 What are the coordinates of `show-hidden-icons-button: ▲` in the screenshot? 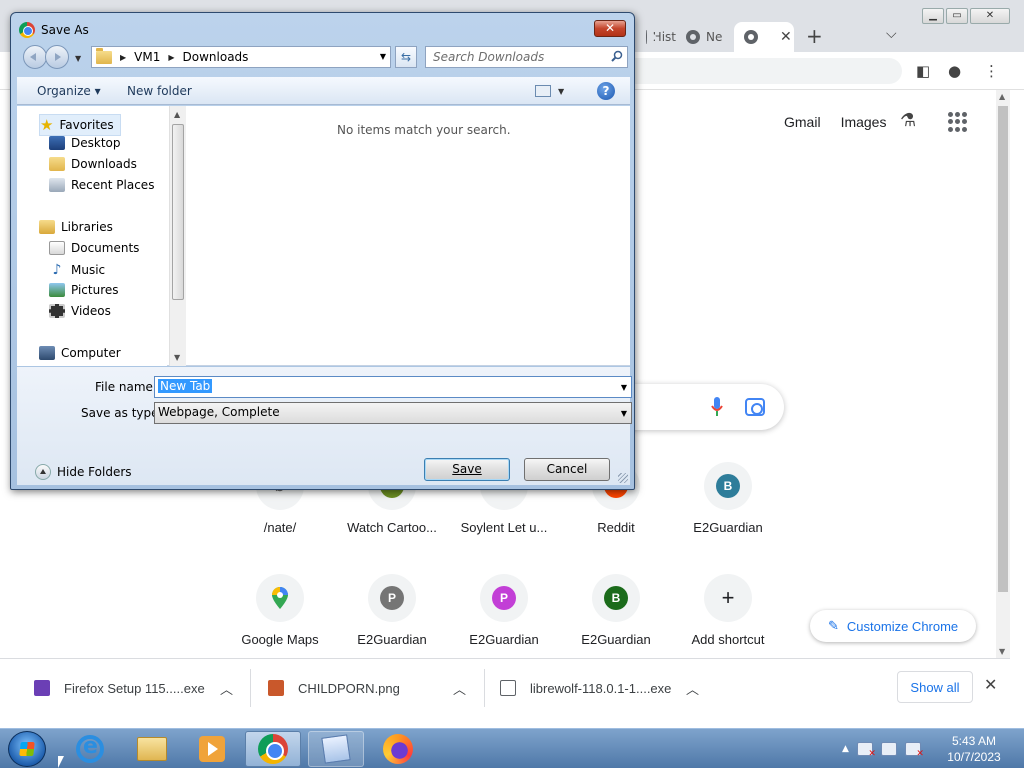 It's located at (845, 749).